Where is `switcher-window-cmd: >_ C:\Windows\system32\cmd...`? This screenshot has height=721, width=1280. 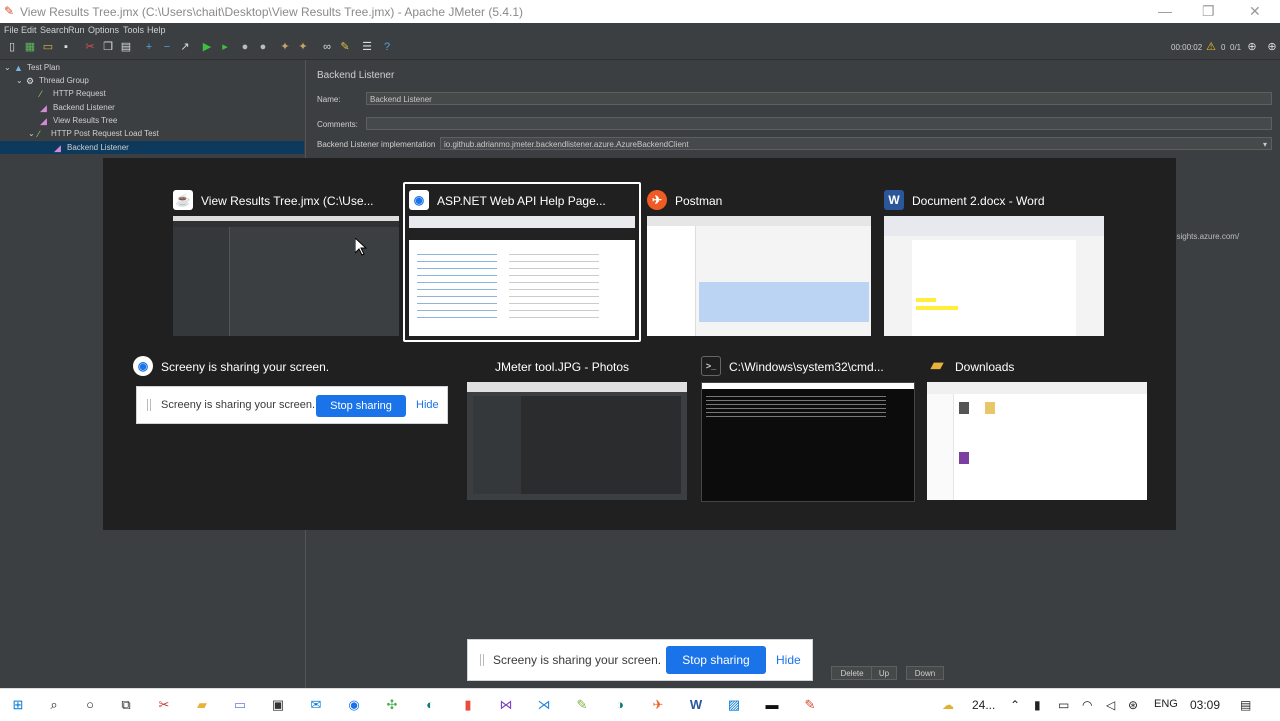 switcher-window-cmd: >_ C:\Windows\system32\cmd... is located at coordinates (808, 426).